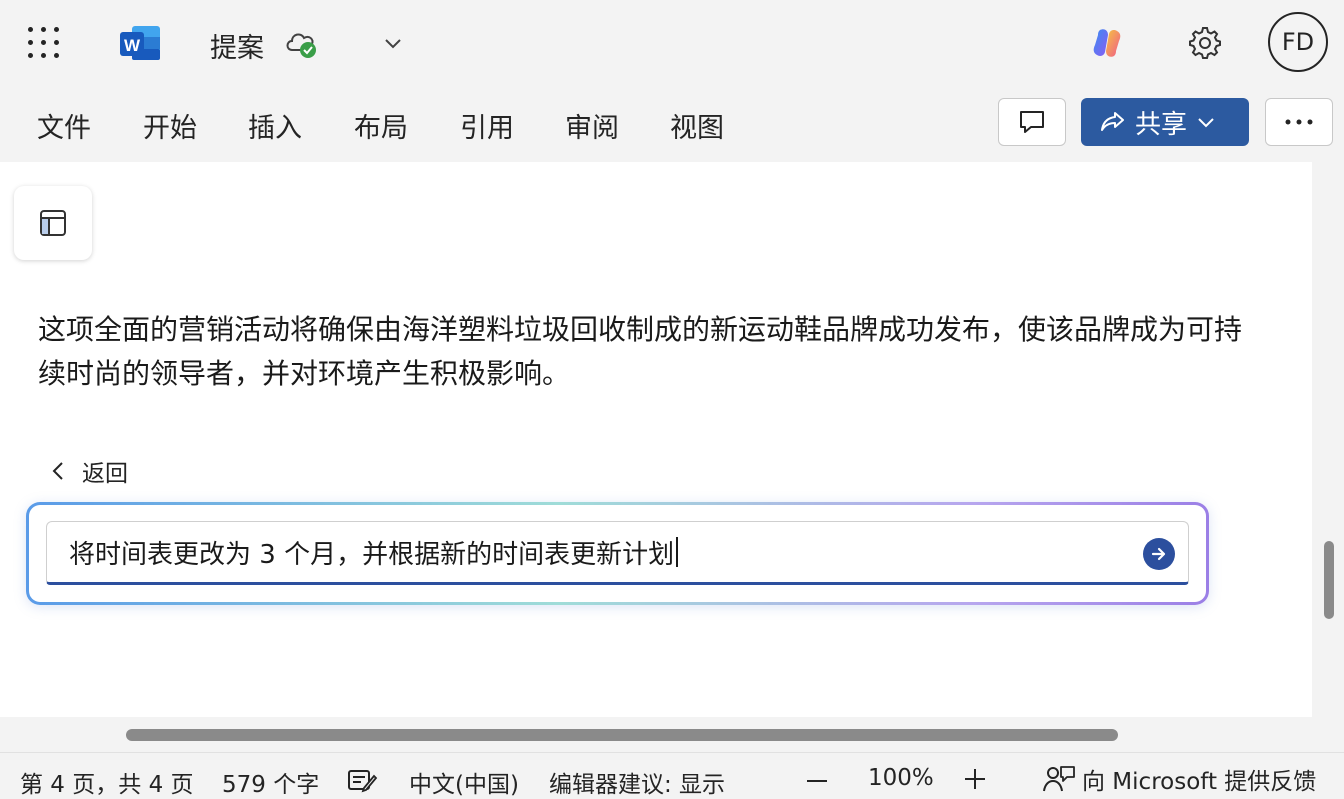 Image resolution: width=1344 pixels, height=799 pixels. I want to click on comment-icon, so click(1032, 122).